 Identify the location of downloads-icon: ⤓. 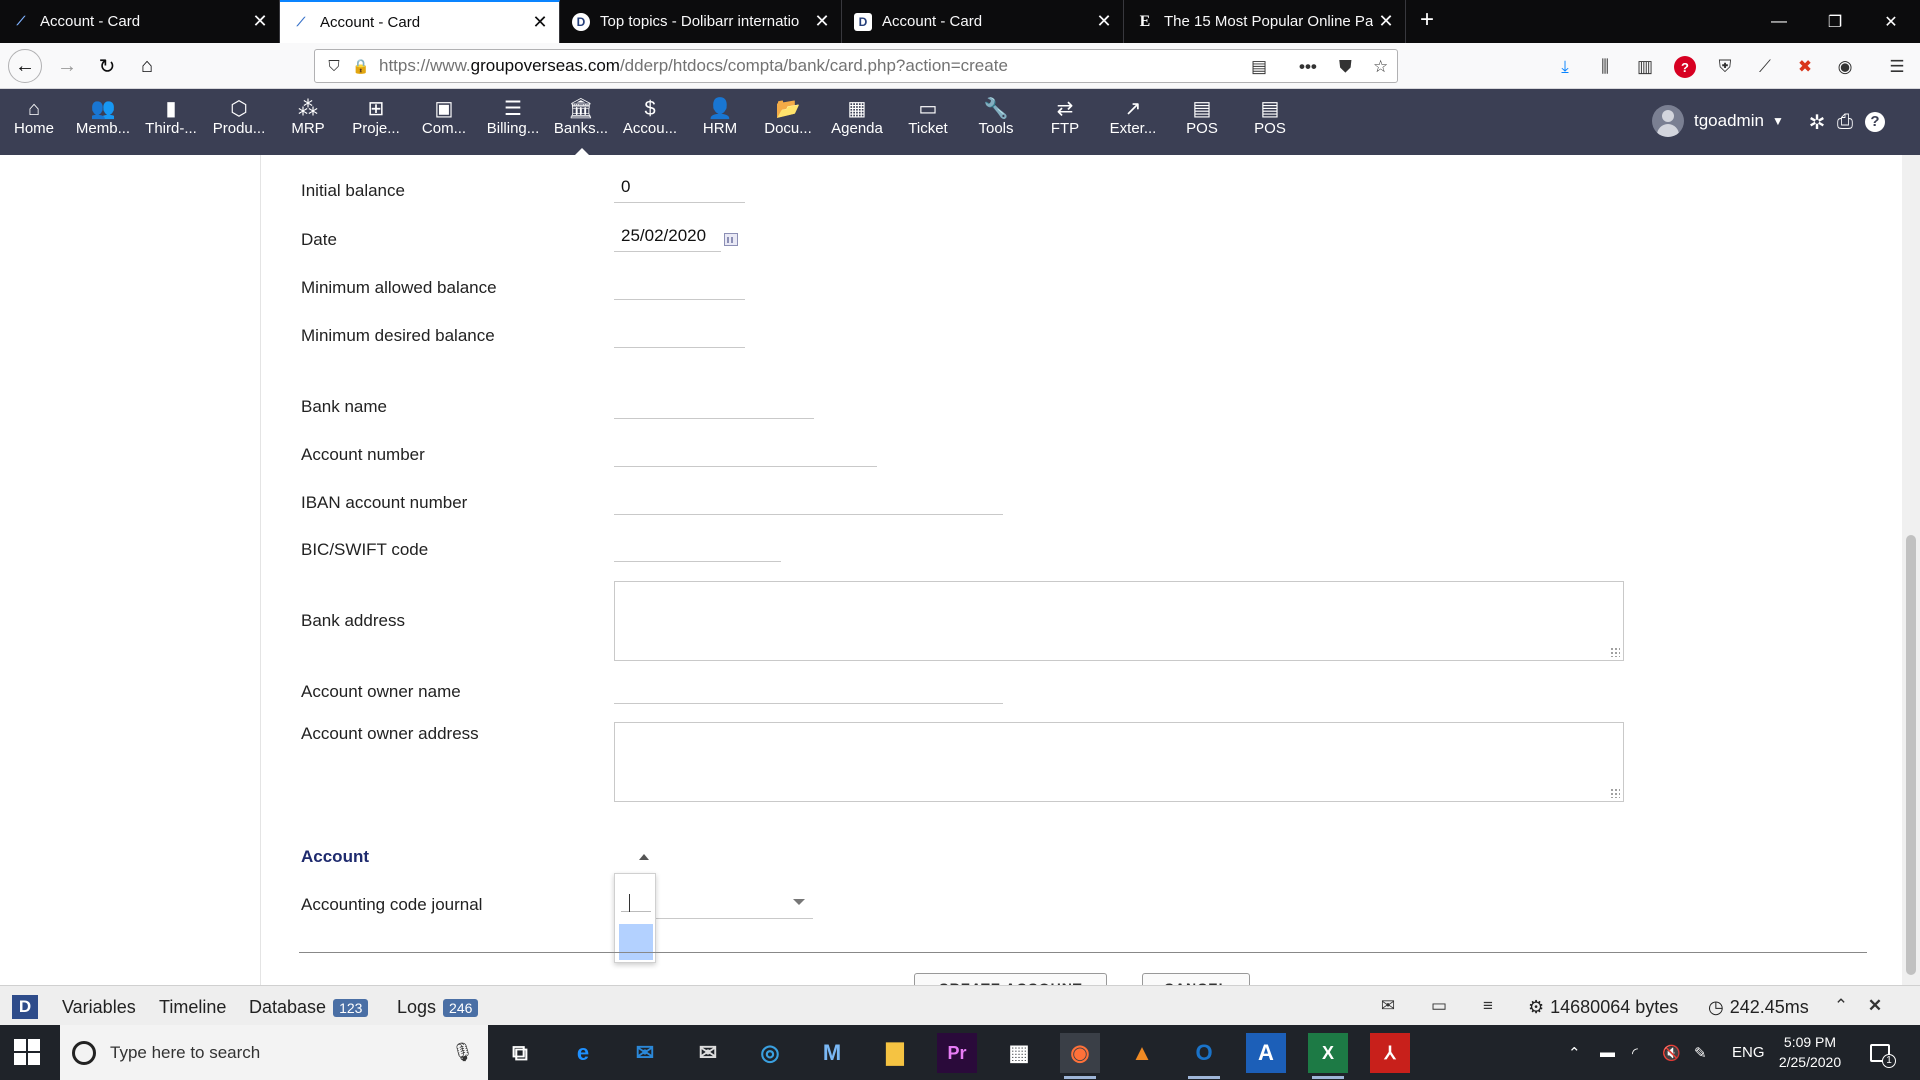
(1565, 67).